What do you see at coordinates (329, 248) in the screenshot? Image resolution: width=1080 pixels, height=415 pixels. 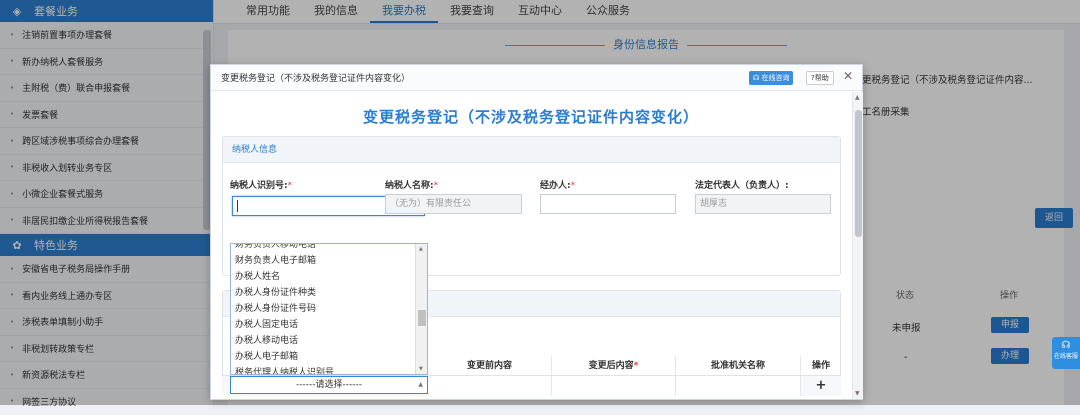 I see `dropdown-option: 财务负责人移动电话` at bounding box center [329, 248].